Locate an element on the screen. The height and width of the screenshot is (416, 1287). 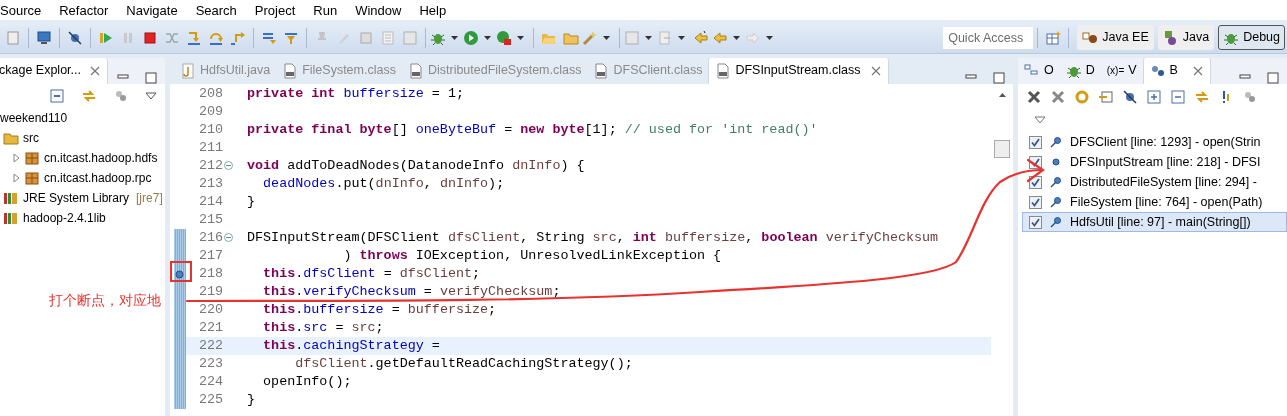
scroll-thumb is located at coordinates (1002, 149).